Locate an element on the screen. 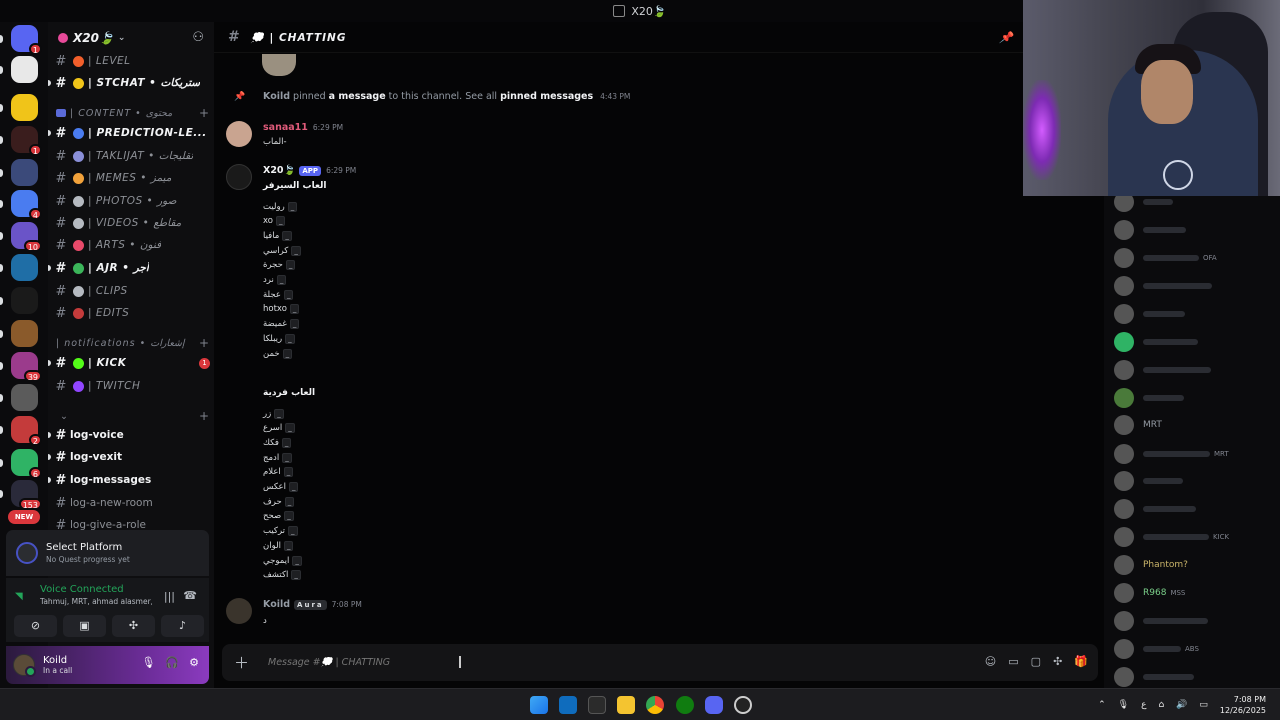  channel-item: # | TWITCH is located at coordinates (131, 386).